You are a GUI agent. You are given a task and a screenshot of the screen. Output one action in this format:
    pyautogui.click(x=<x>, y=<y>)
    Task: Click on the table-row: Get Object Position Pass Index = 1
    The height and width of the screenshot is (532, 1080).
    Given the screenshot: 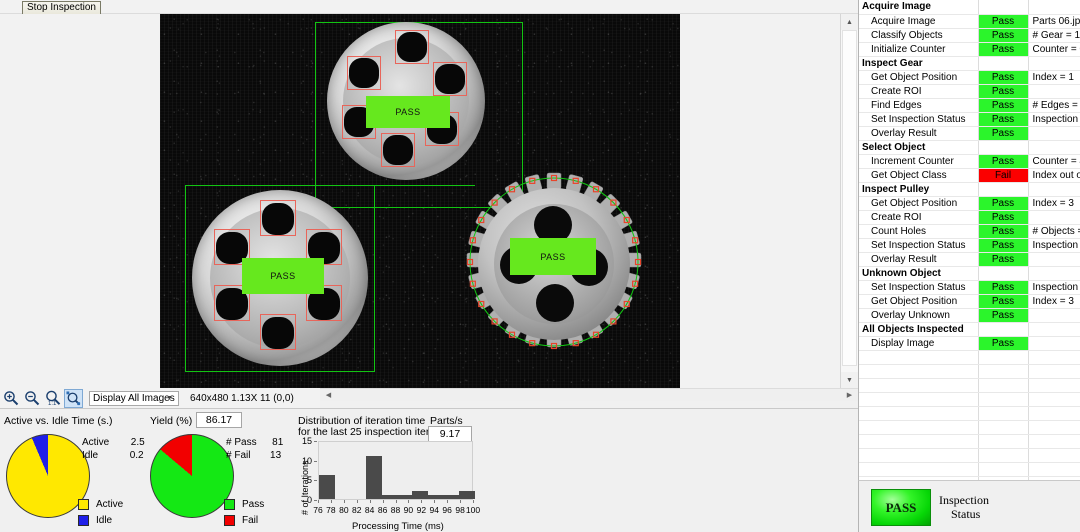 What is the action you would take?
    pyautogui.click(x=969, y=77)
    